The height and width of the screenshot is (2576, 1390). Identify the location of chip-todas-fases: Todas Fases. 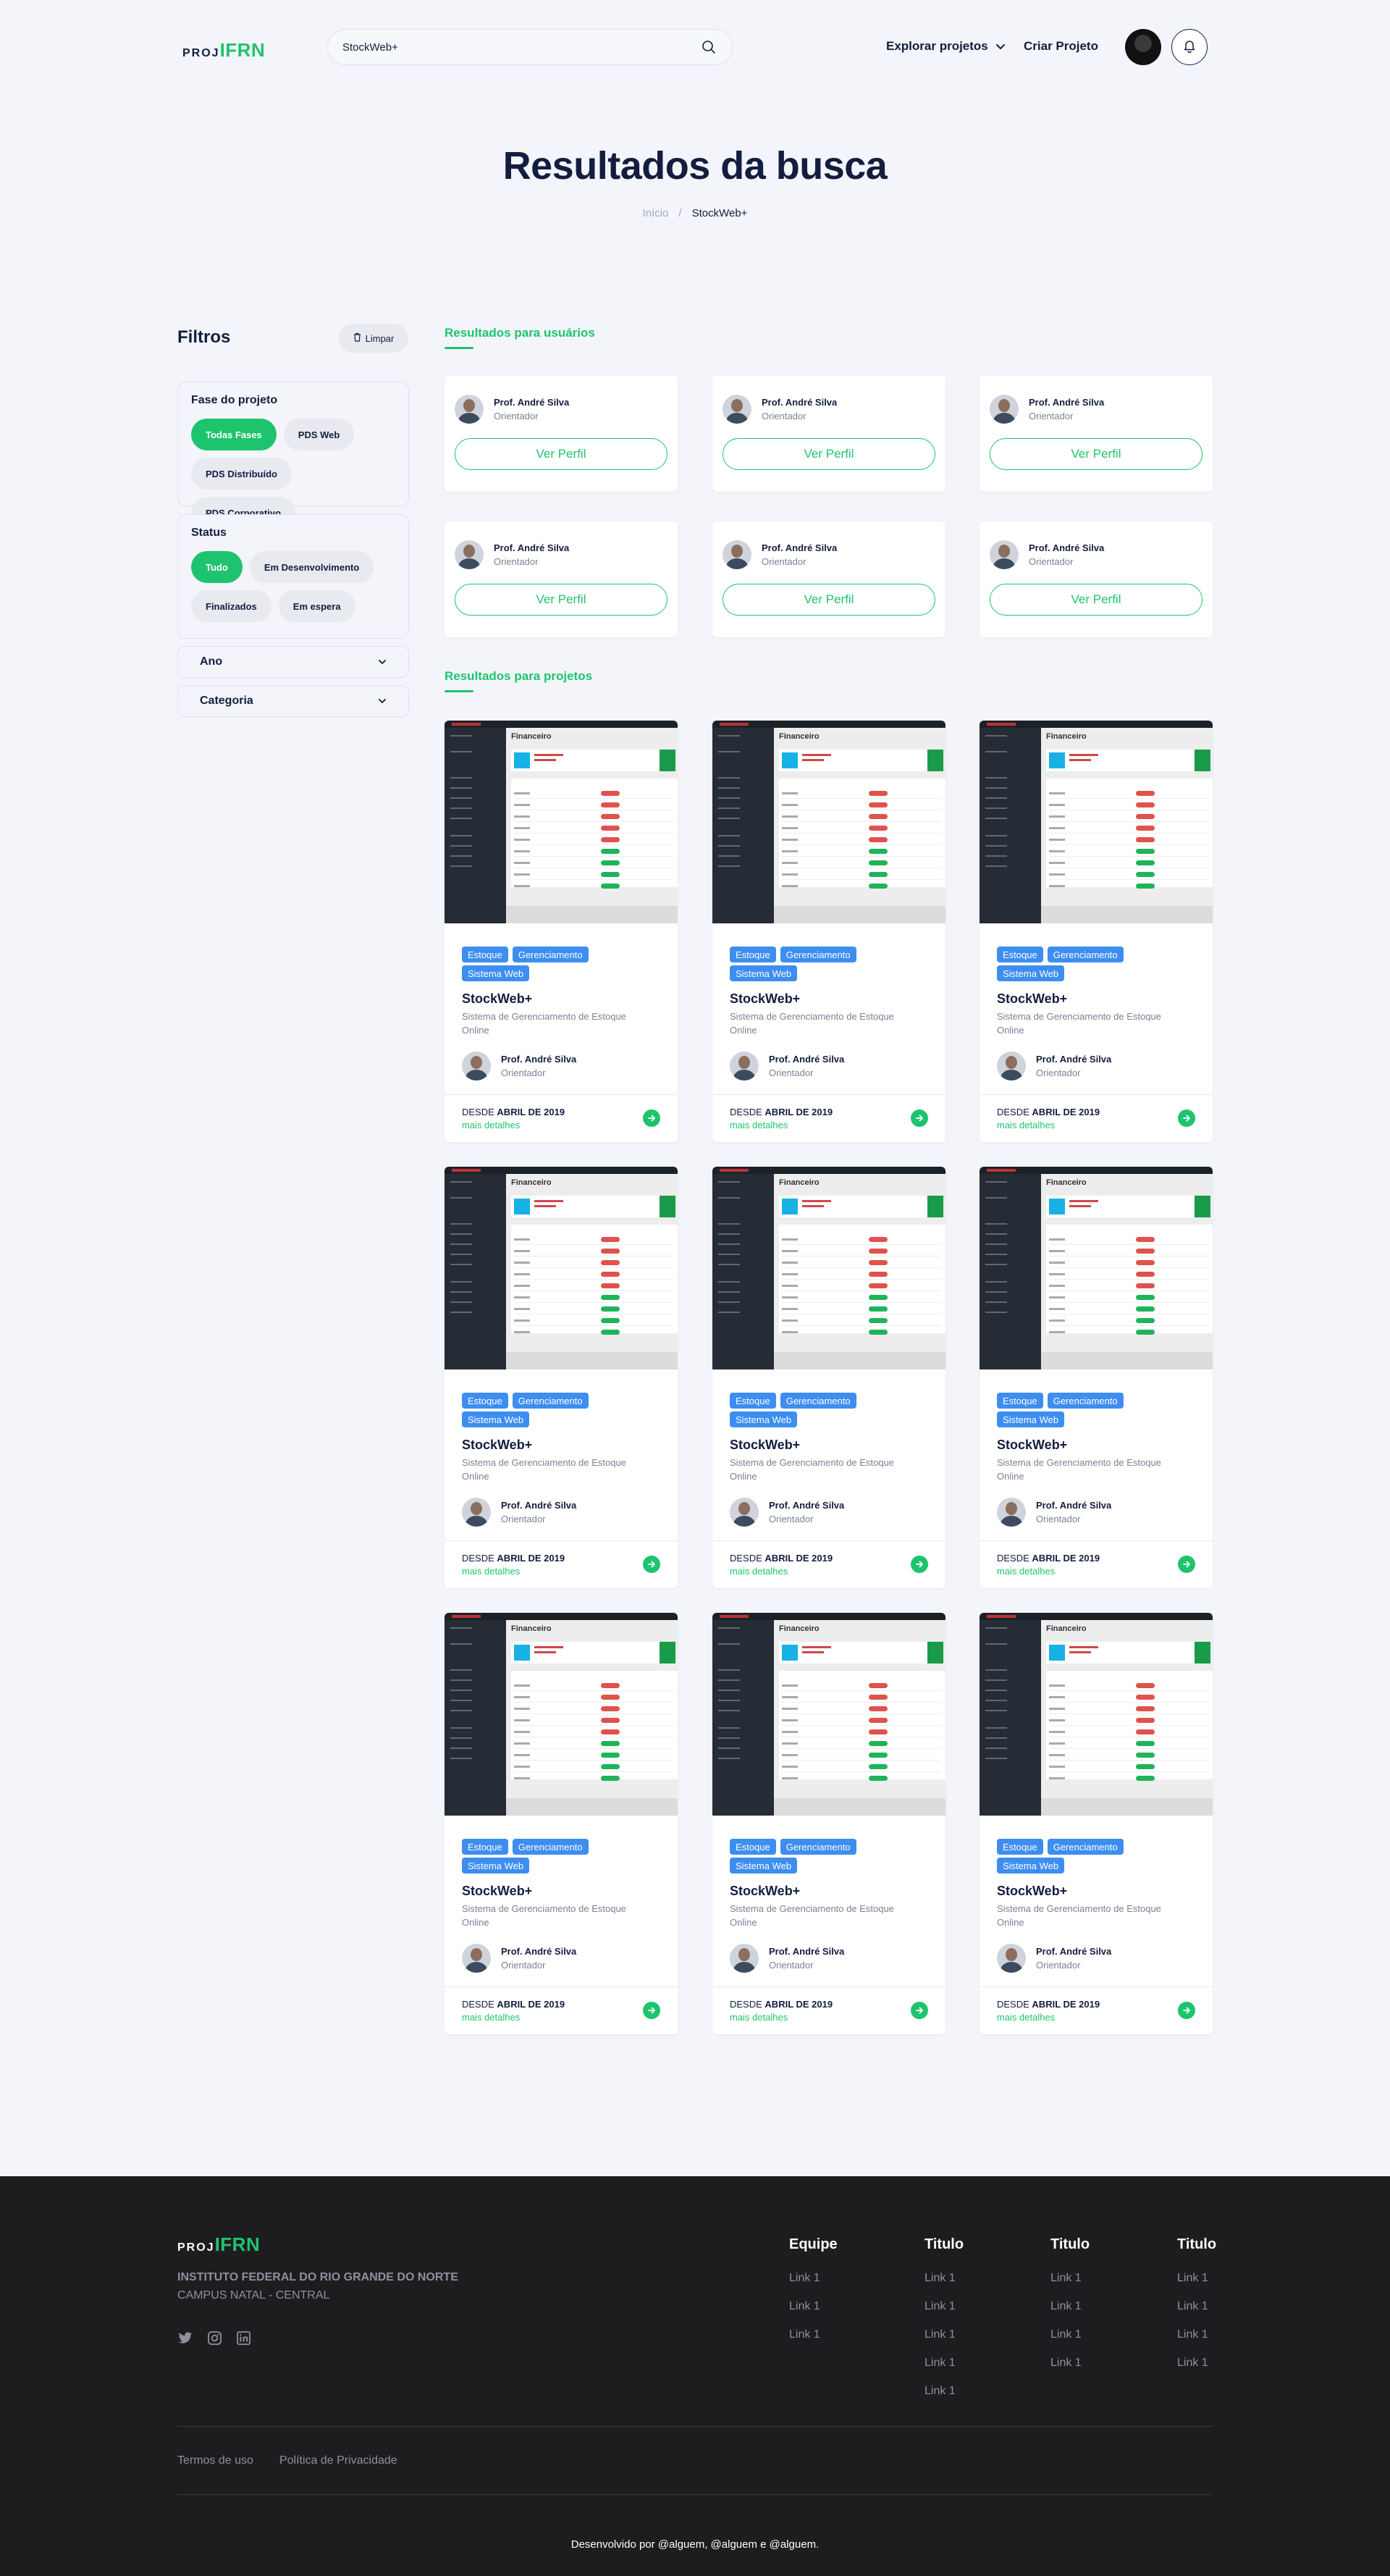
(234, 434).